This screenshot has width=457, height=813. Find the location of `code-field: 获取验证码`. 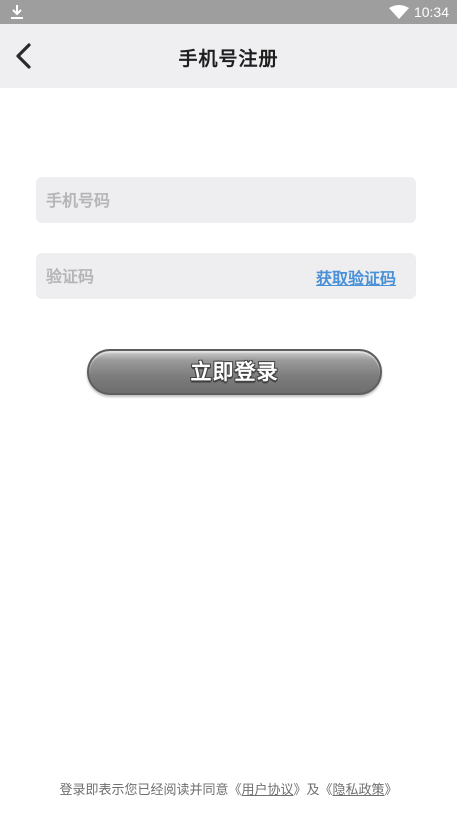

code-field: 获取验证码 is located at coordinates (226, 276).